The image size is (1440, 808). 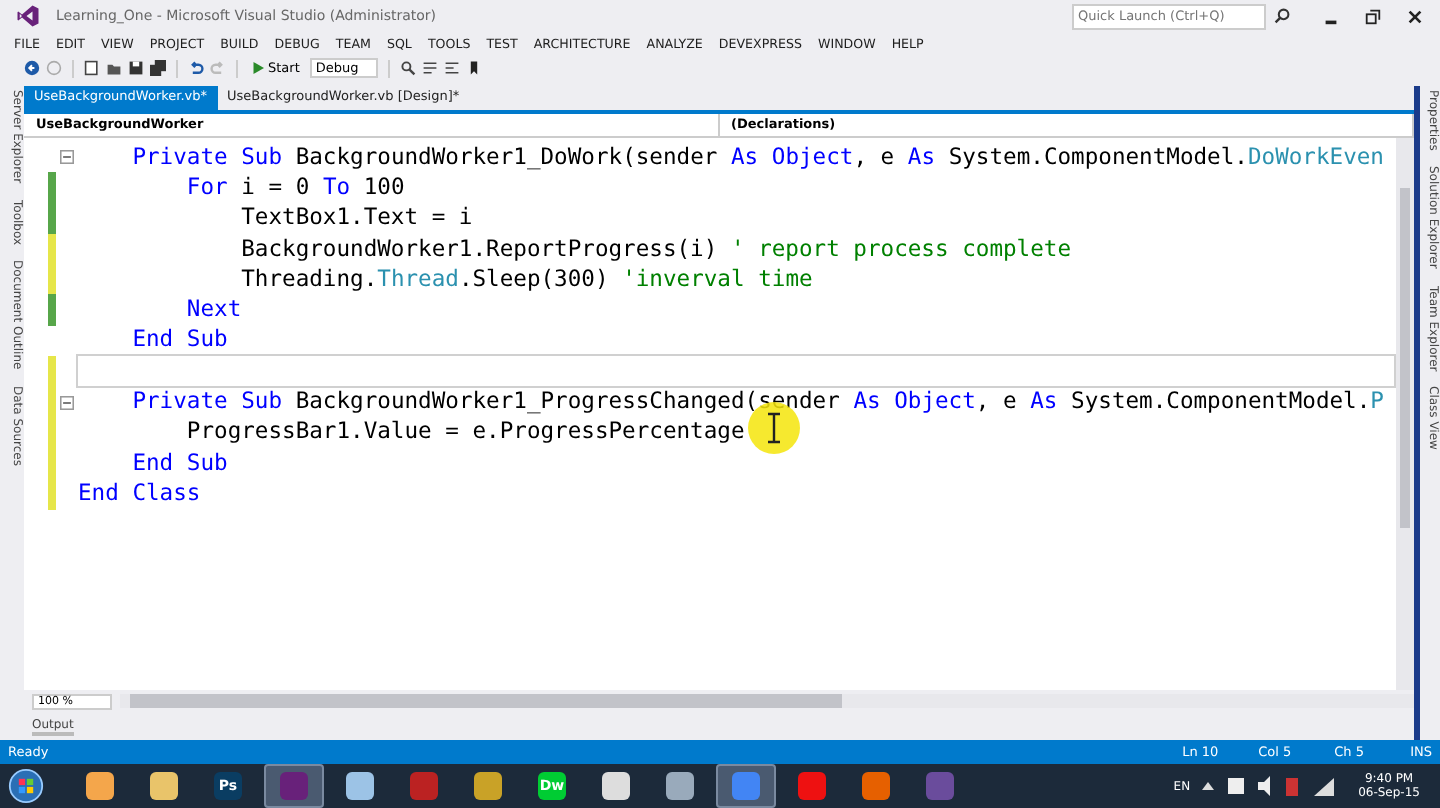 What do you see at coordinates (429, 68) in the screenshot?
I see `comment-icon` at bounding box center [429, 68].